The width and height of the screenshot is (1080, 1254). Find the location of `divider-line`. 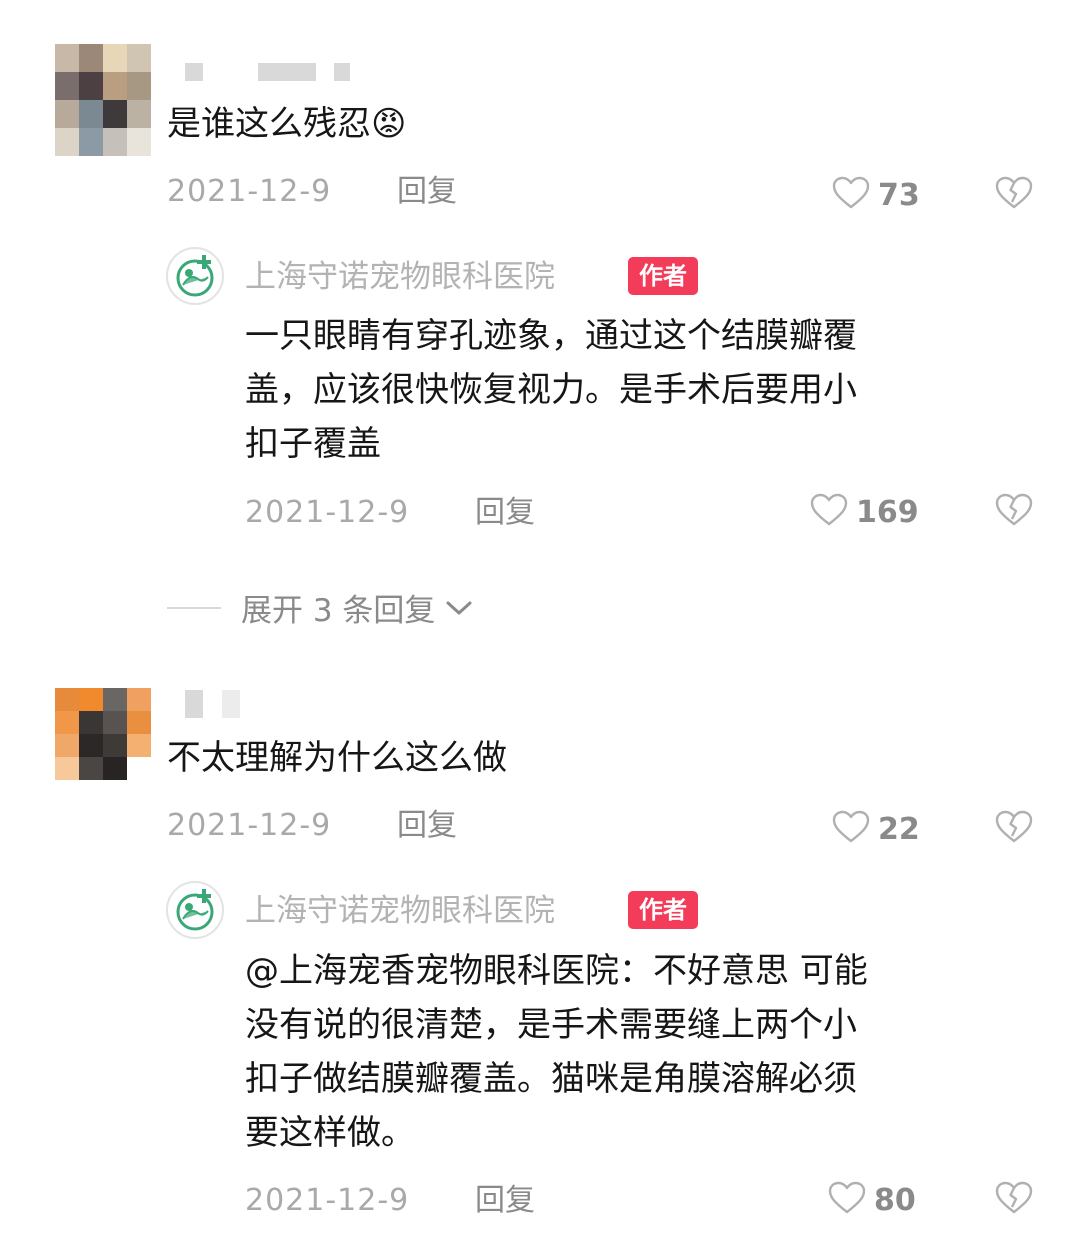

divider-line is located at coordinates (194, 607).